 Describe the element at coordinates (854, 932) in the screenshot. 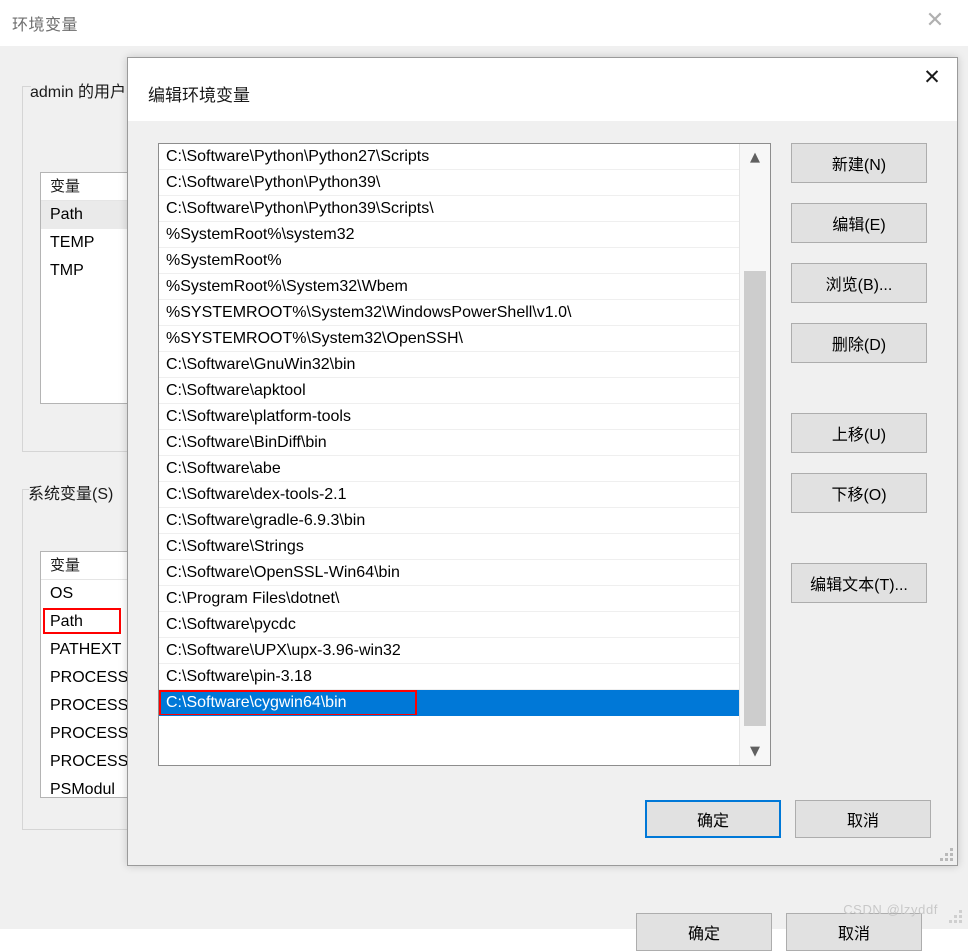

I see `outer-cancel-button: 取消` at that location.